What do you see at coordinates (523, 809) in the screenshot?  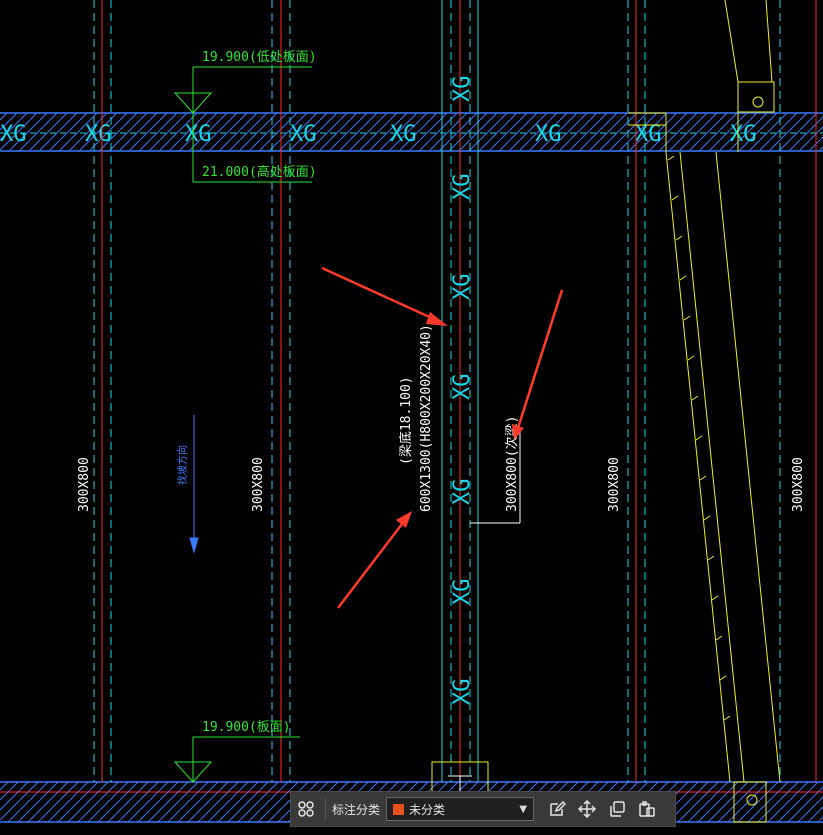 I see `chevron-down-icon: ▼` at bounding box center [523, 809].